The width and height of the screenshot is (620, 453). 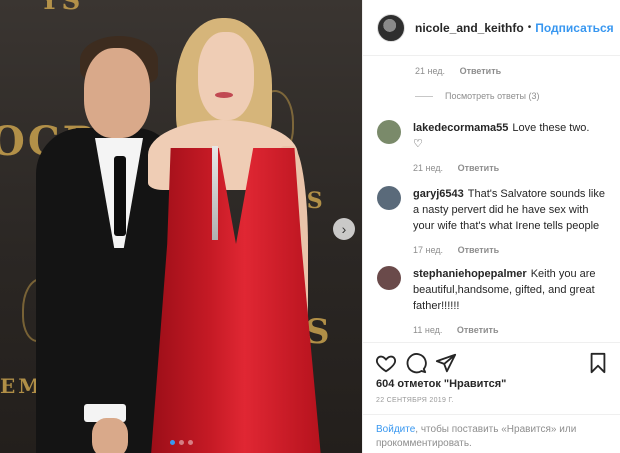 What do you see at coordinates (441, 384) in the screenshot?
I see `likes-count: 604 отметок "Нравится"` at bounding box center [441, 384].